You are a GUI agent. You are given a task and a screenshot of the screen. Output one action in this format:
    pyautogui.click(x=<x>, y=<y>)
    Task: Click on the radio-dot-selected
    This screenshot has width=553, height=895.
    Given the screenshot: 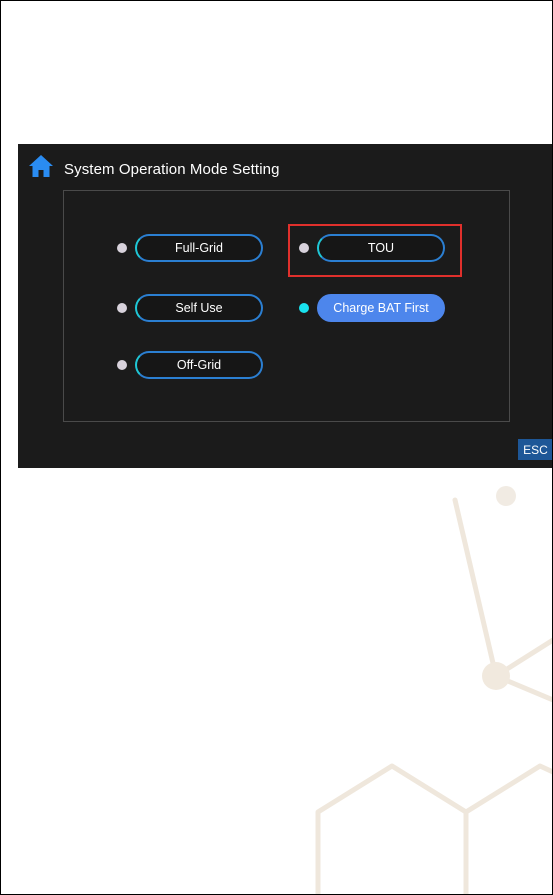 What is the action you would take?
    pyautogui.click(x=304, y=308)
    